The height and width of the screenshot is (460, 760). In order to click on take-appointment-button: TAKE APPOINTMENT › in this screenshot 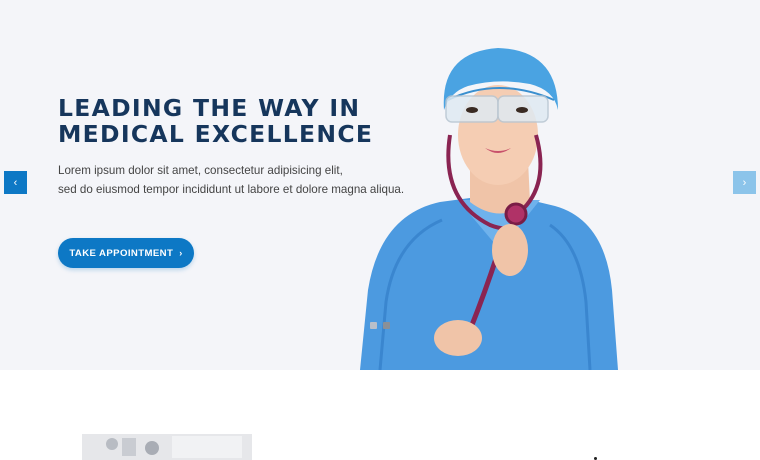, I will do `click(126, 253)`.